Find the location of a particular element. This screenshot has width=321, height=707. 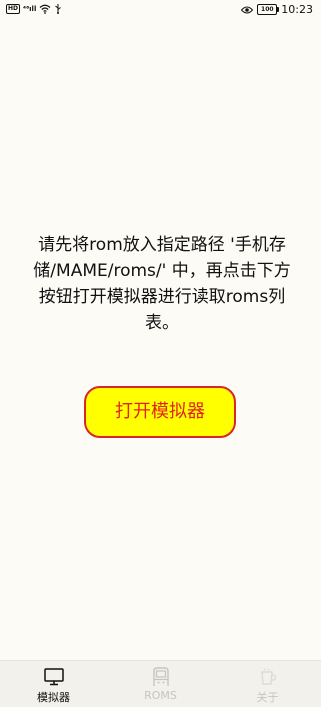

bottom-tab-bar: 模拟器 ROMS 关于 is located at coordinates (160, 683).